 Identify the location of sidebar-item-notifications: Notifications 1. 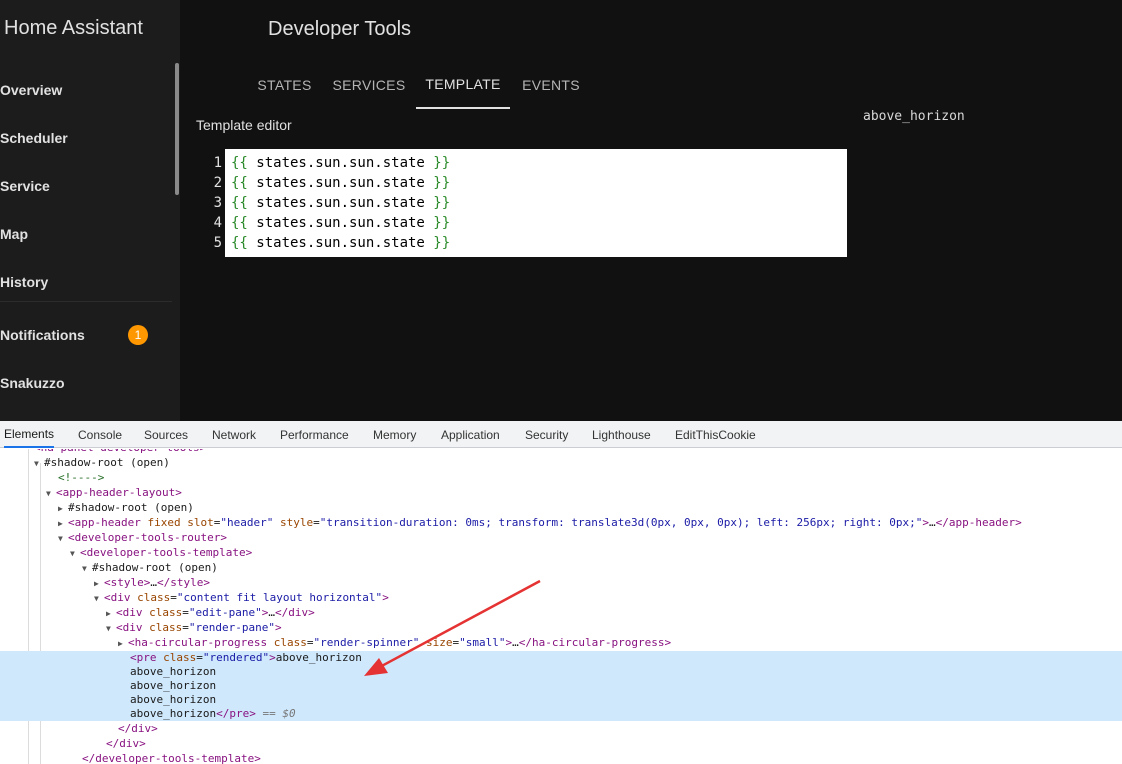
(86, 335).